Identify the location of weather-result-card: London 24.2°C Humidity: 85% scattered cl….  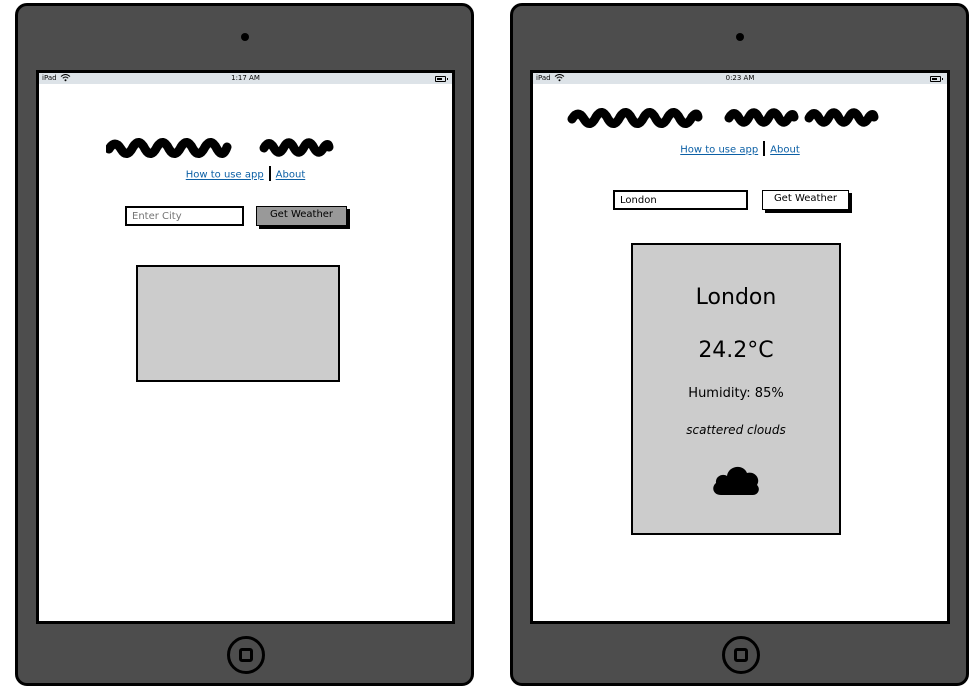
(736, 389).